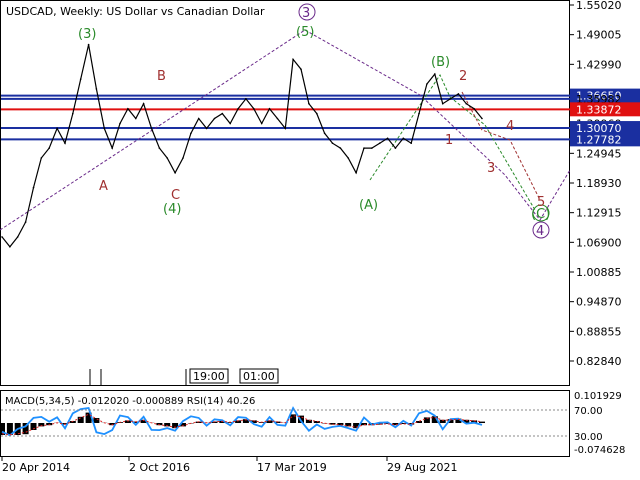 This screenshot has width=640, height=480. I want to click on price-axis-label: 1.42990, so click(599, 64).